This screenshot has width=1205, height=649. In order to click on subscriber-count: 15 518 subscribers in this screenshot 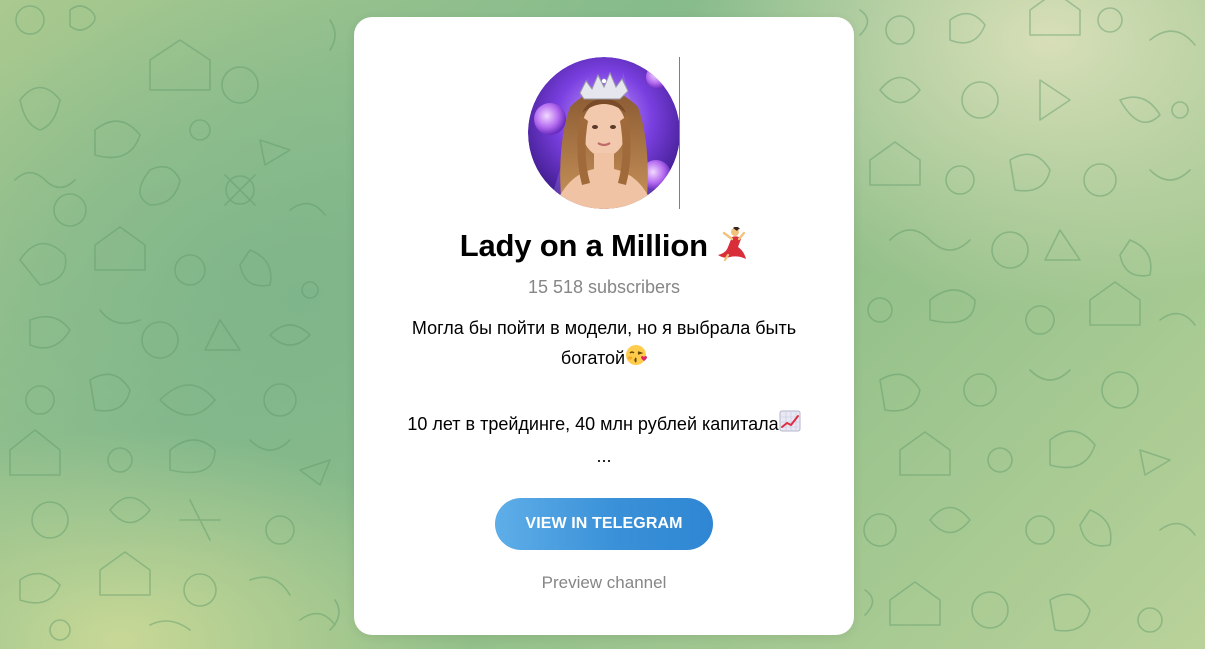, I will do `click(604, 287)`.